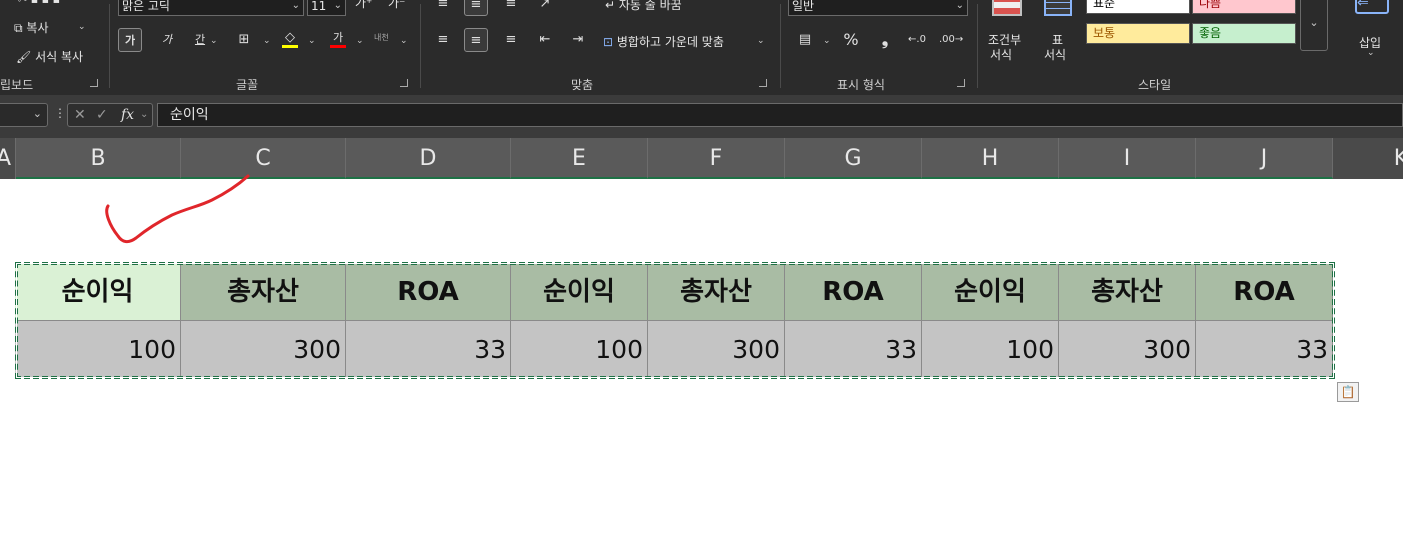 Image resolution: width=1403 pixels, height=547 pixels. I want to click on cut-button: ✂ ▪ ▪ ▪, so click(39, 3).